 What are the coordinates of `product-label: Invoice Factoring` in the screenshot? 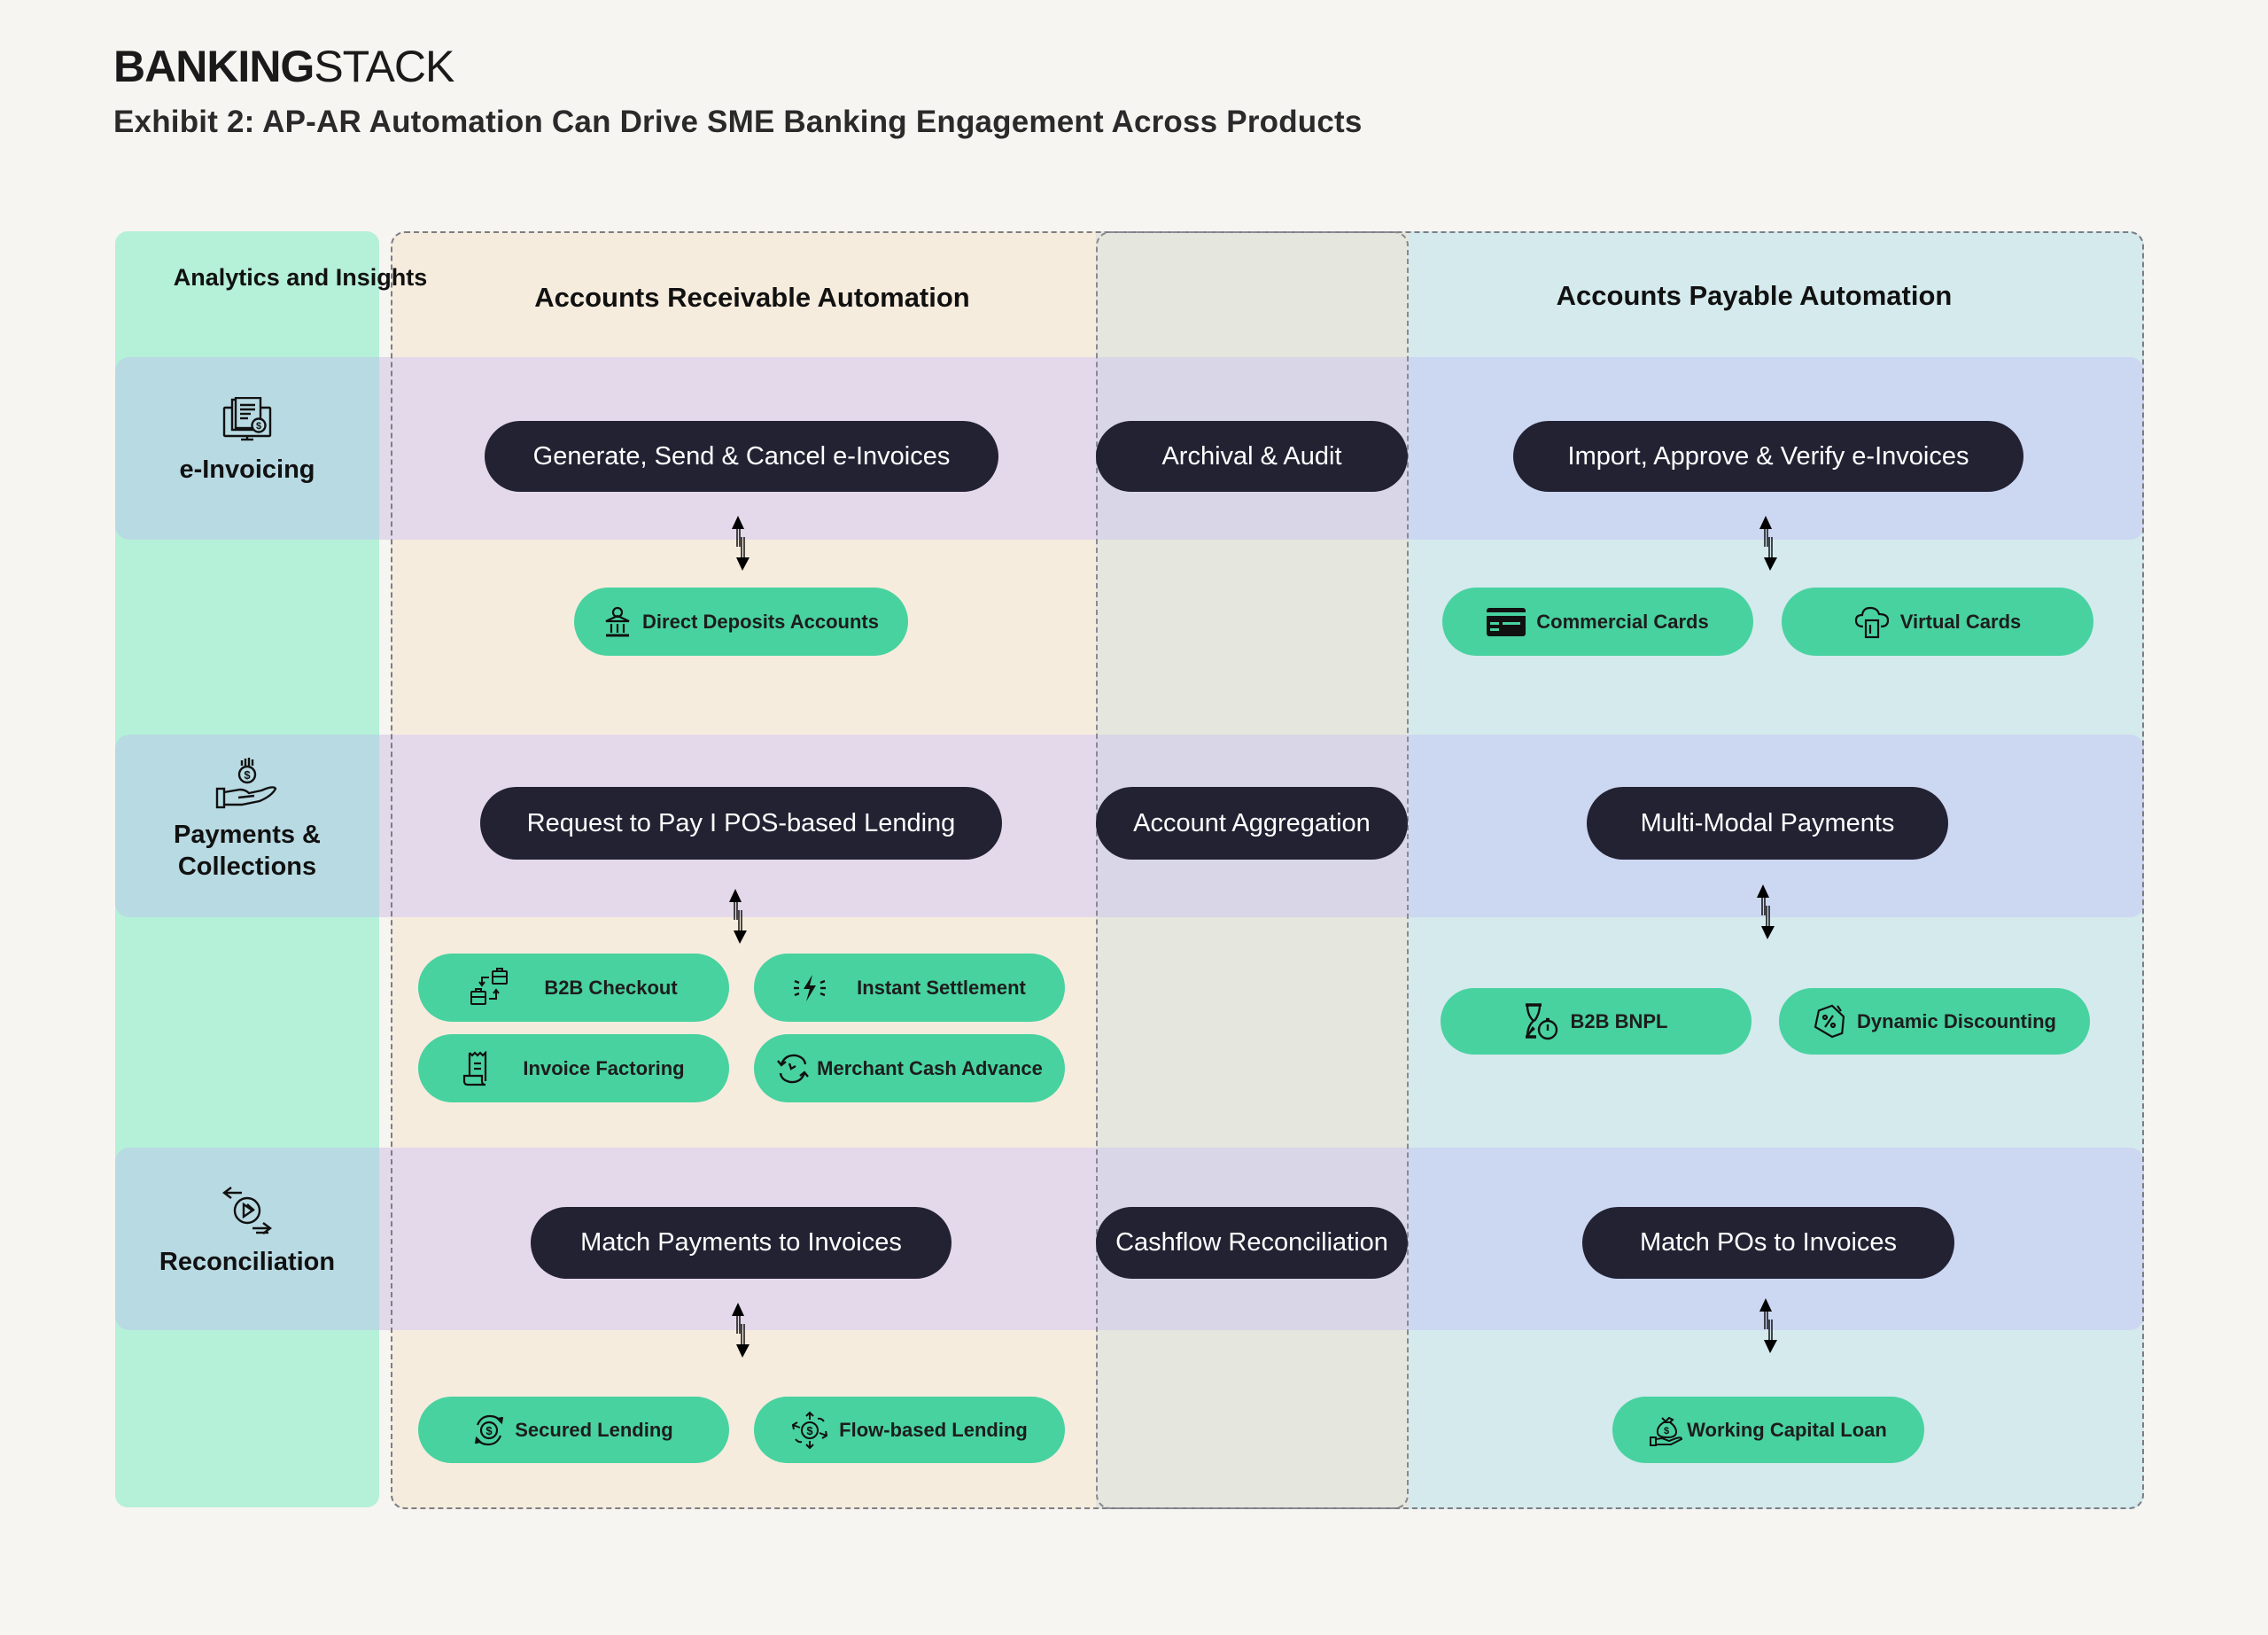 It's located at (604, 1067).